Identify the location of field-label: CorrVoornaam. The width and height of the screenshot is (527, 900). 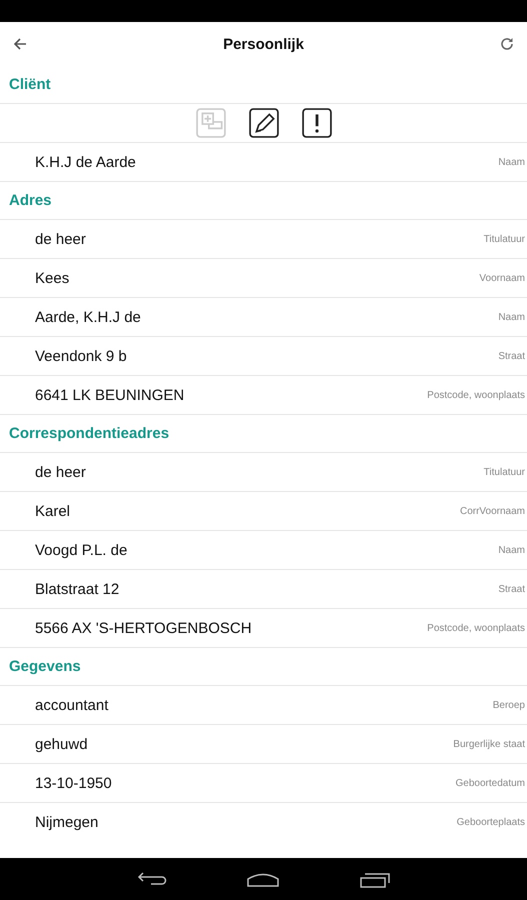
(492, 511).